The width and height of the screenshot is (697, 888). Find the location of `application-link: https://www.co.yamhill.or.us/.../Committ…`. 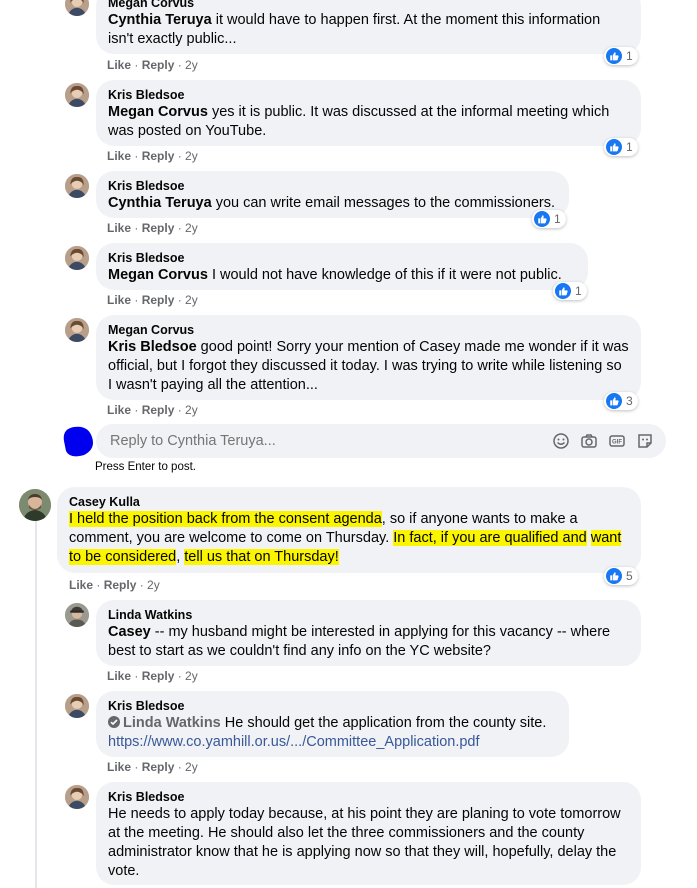

application-link: https://www.co.yamhill.or.us/.../Committ… is located at coordinates (332, 742).